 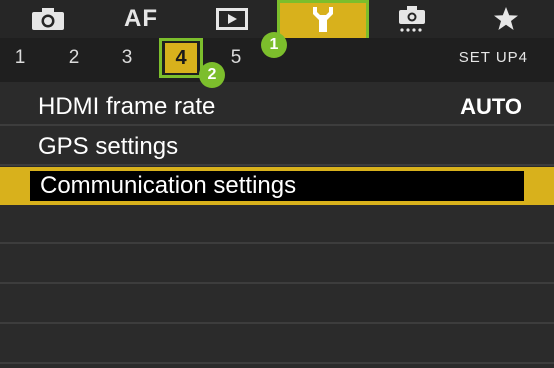 I want to click on menu-item-communication-settings: Communication settings, so click(x=277, y=186).